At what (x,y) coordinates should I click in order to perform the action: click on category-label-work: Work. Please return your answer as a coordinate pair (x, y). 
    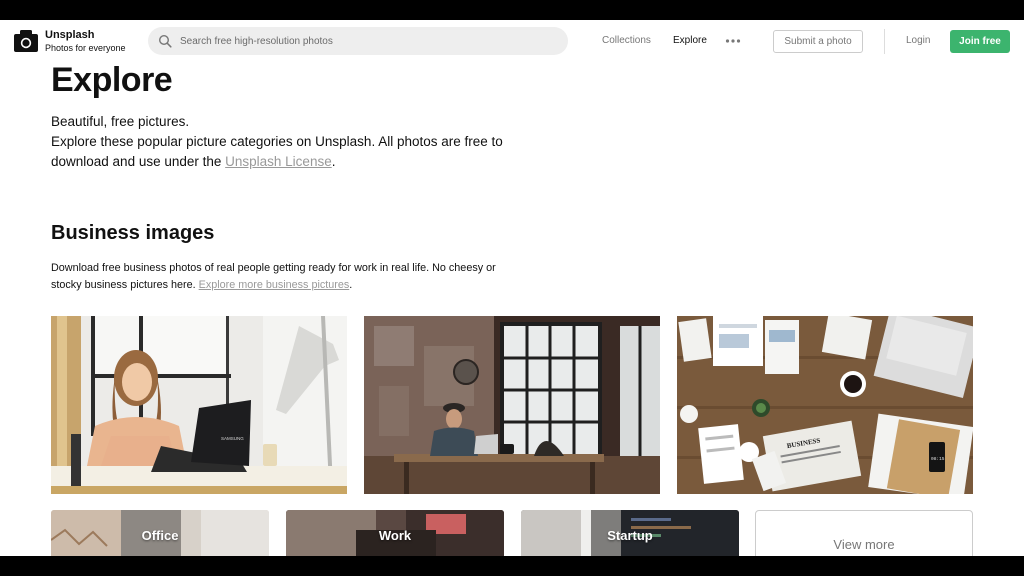
    Looking at the image, I should click on (395, 535).